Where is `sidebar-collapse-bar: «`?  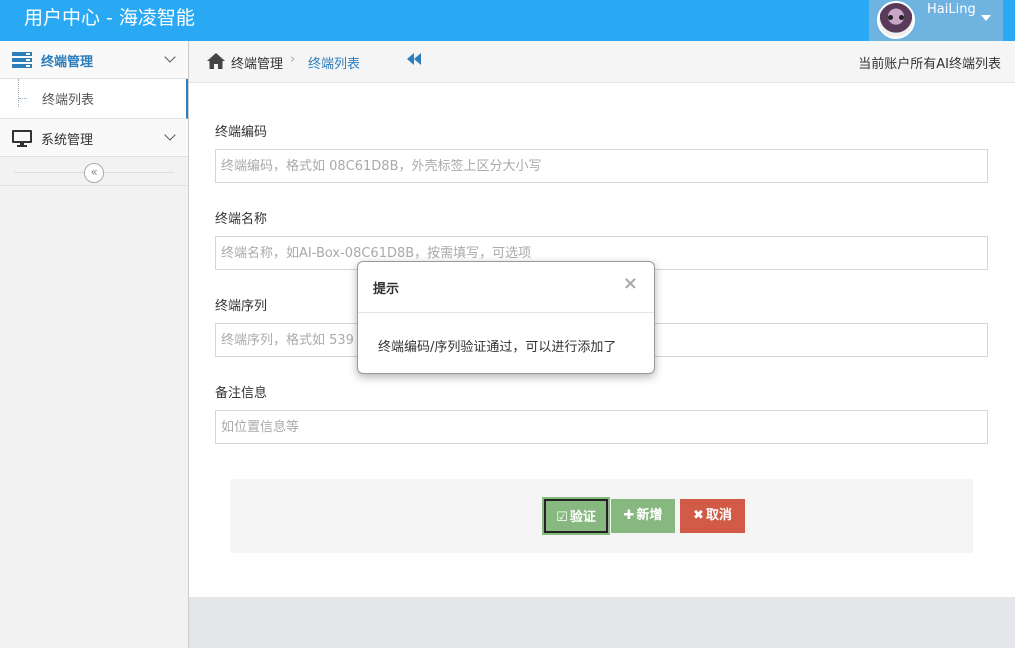 sidebar-collapse-bar: « is located at coordinates (94, 172).